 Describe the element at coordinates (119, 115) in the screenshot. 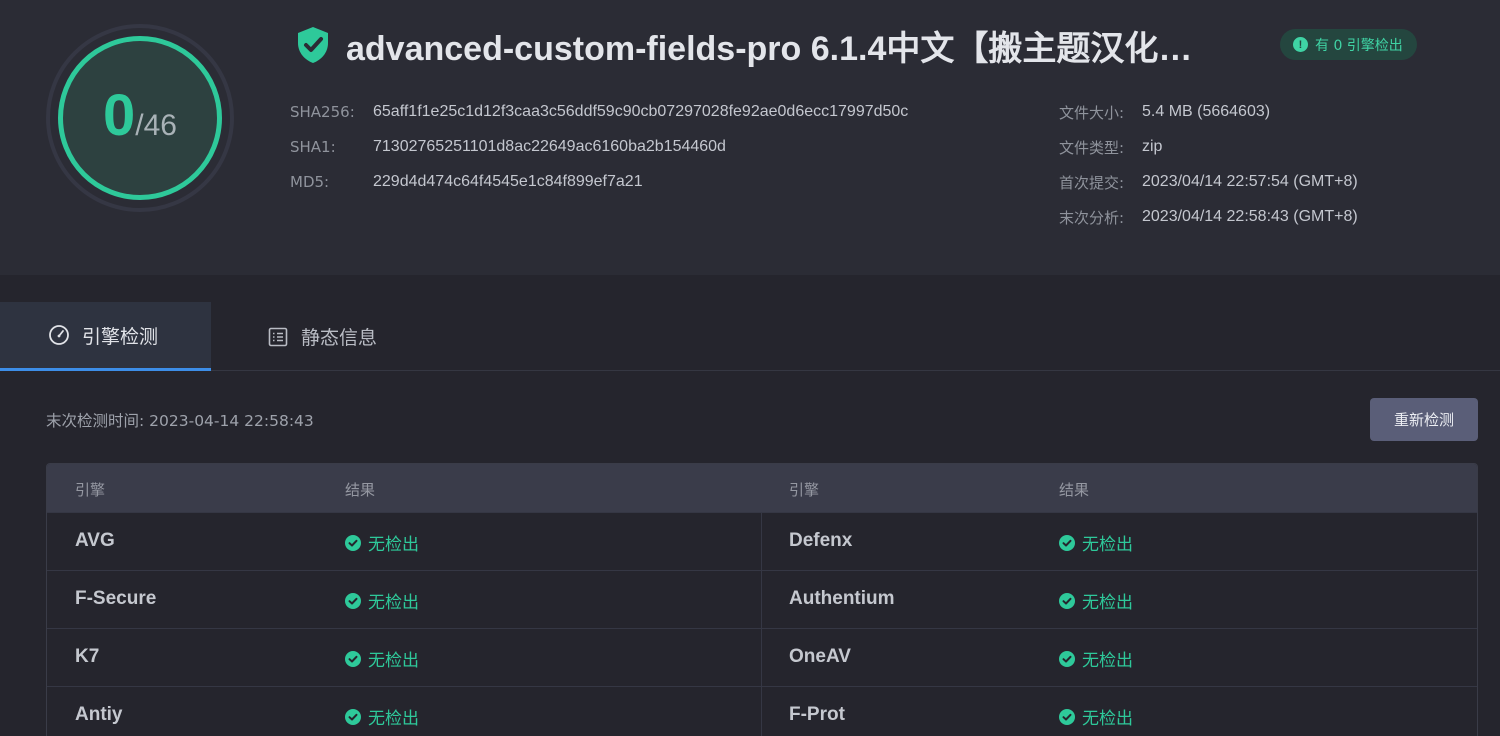

I see `detection-count: 0` at that location.